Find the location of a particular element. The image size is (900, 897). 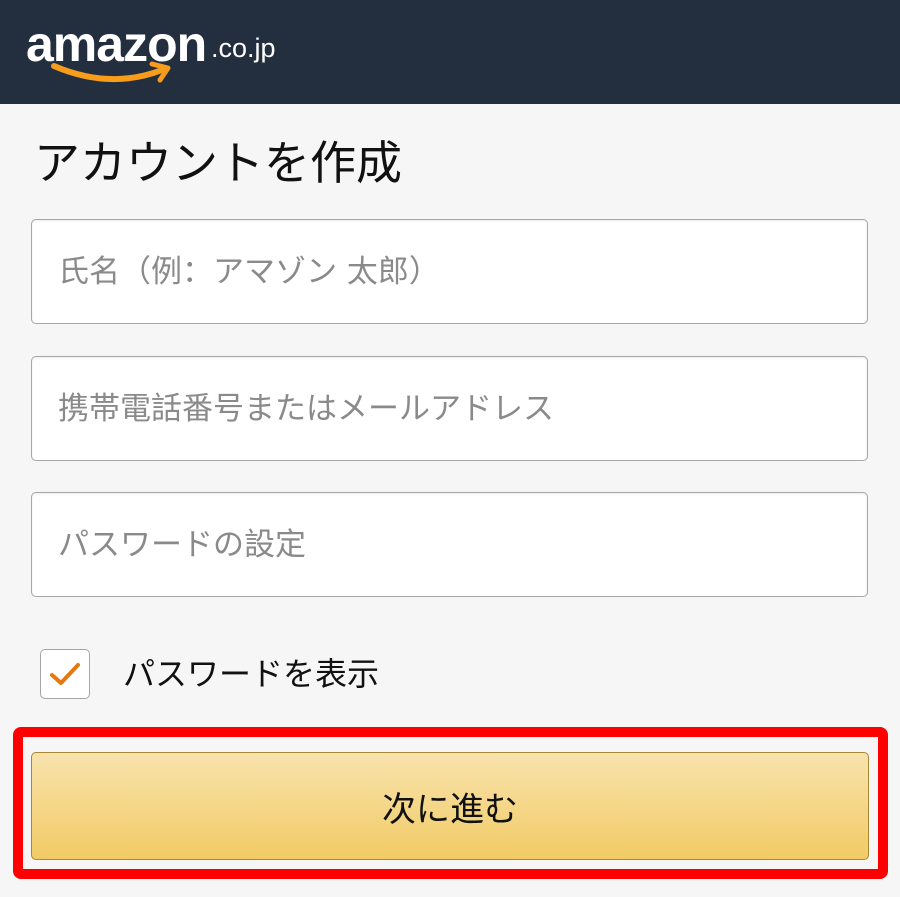

phone-or-email-field is located at coordinates (449, 408).